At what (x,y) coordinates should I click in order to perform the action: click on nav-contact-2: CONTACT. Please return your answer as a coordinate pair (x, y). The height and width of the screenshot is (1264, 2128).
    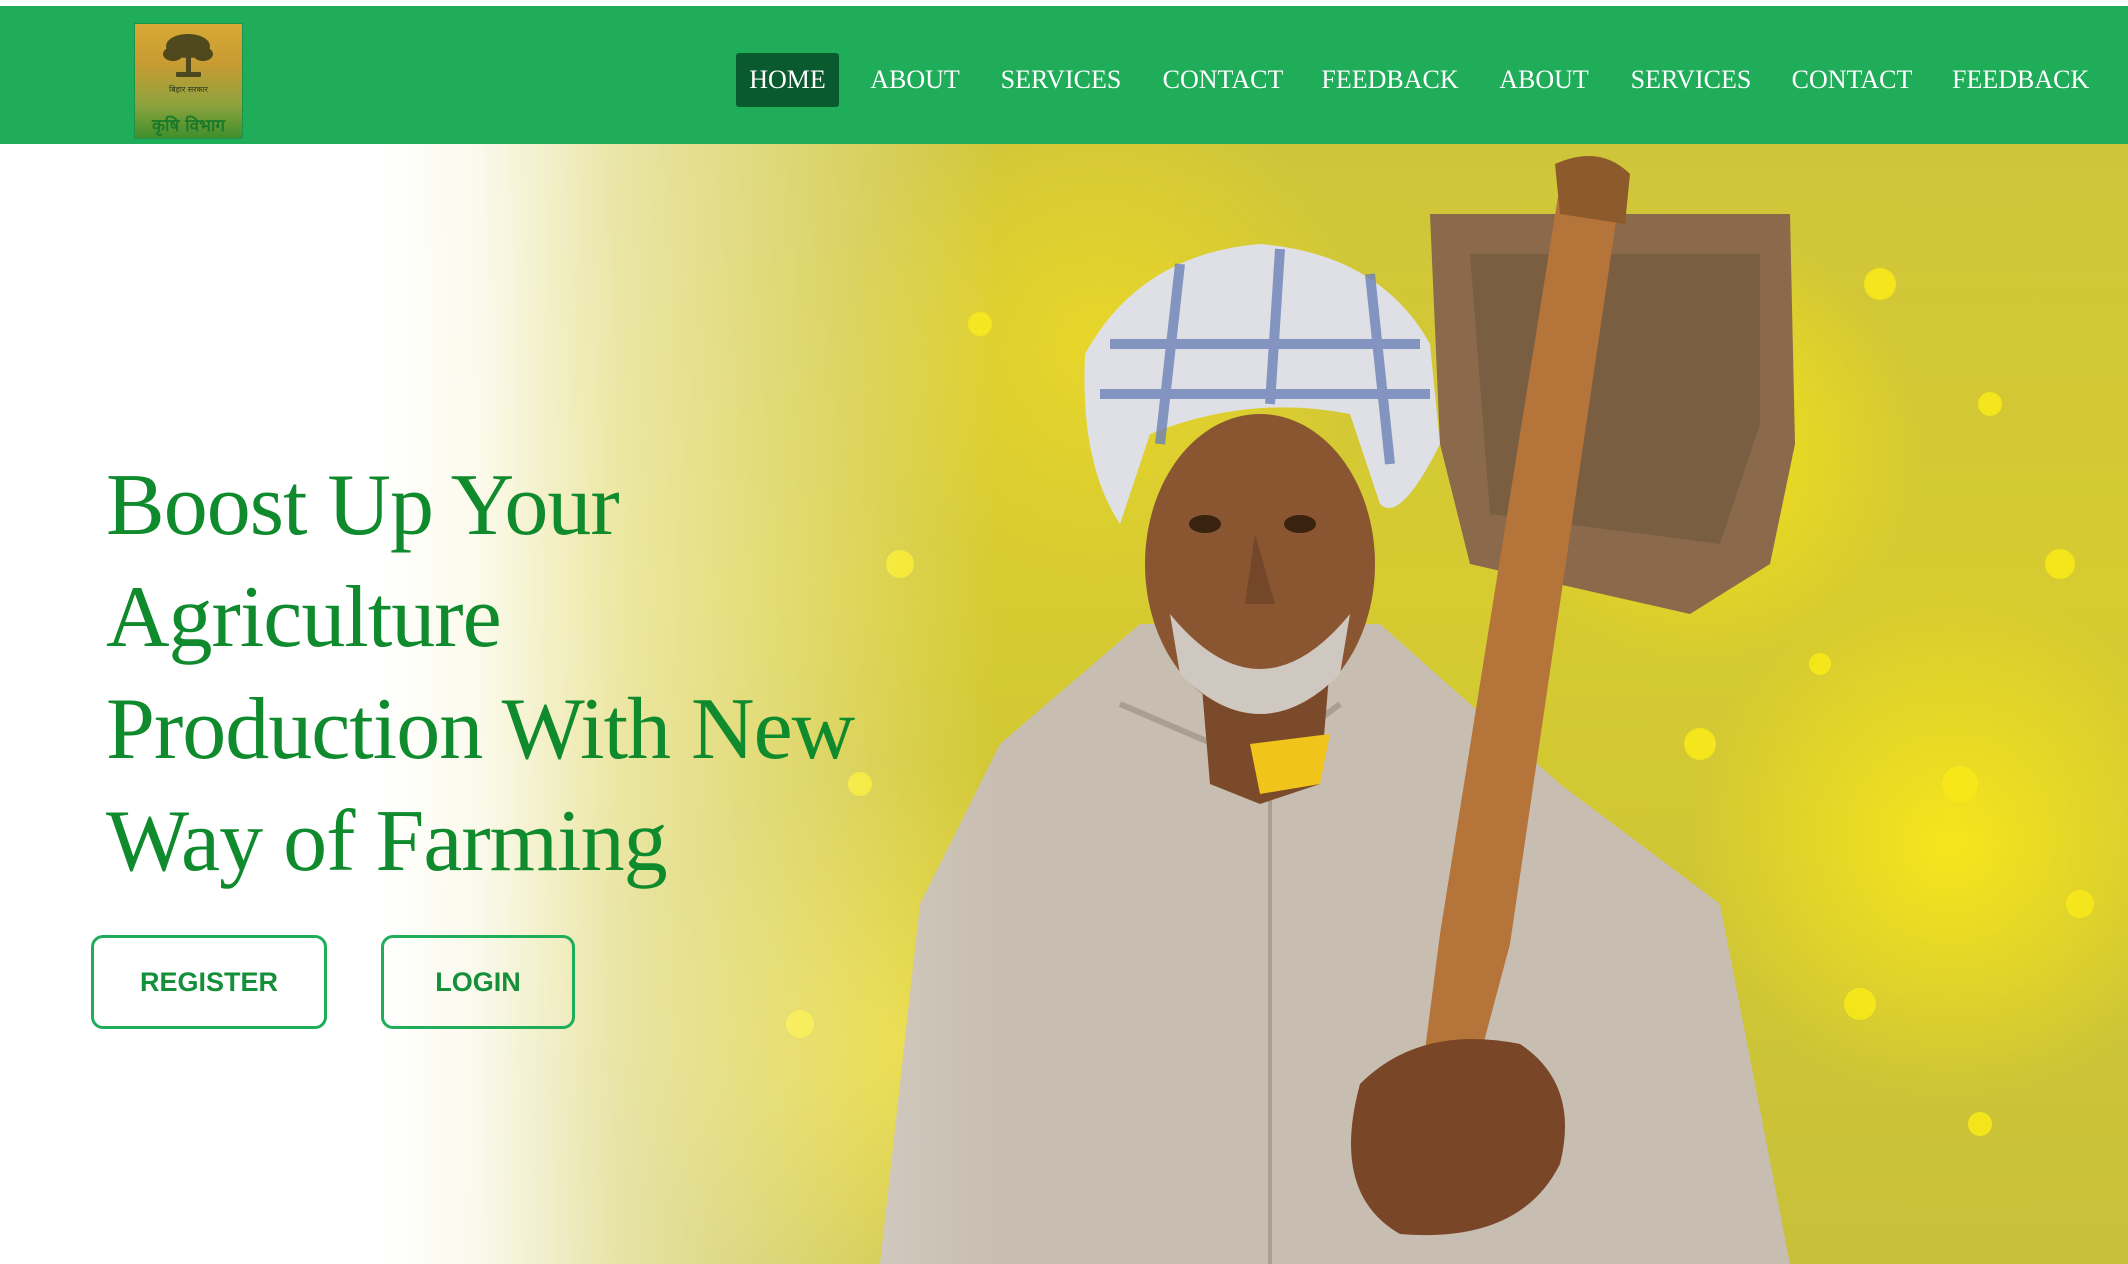
    Looking at the image, I should click on (1852, 80).